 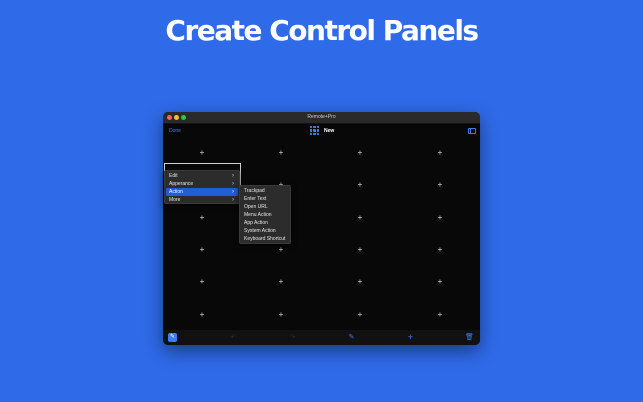 What do you see at coordinates (265, 223) in the screenshot?
I see `submenu-item-app-action: App Action` at bounding box center [265, 223].